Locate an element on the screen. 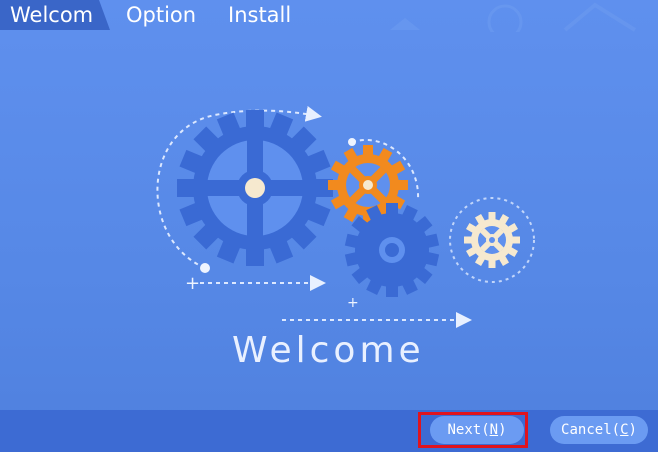 Image resolution: width=658 pixels, height=452 pixels. cancel-button-label-close: ) is located at coordinates (632, 430).